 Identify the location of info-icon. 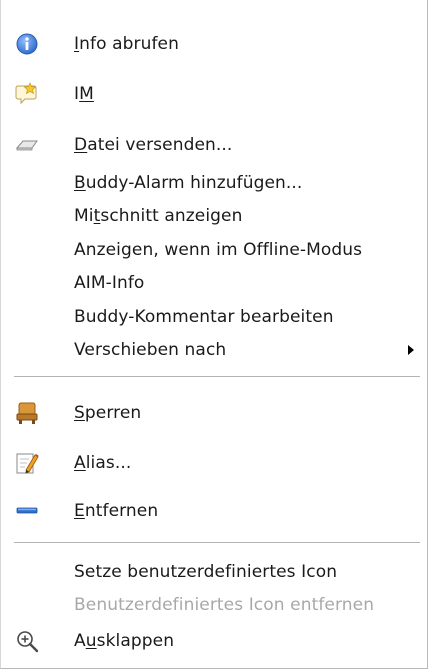
(27, 44).